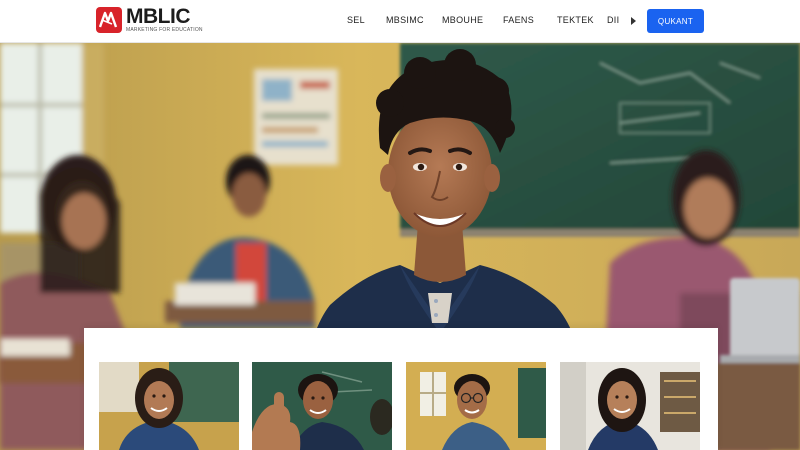  What do you see at coordinates (462, 20) in the screenshot?
I see `nav-item-mbouhe: MBOUHE` at bounding box center [462, 20].